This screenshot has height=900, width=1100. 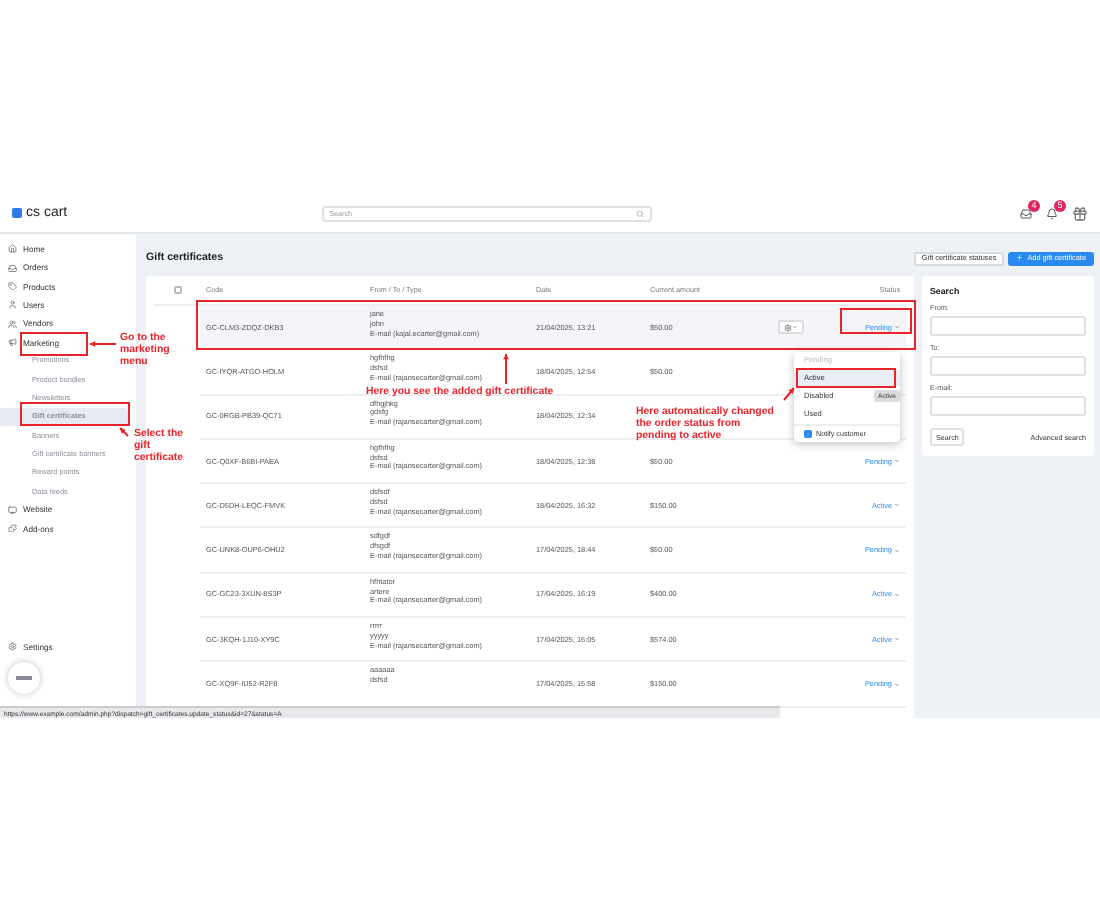 I want to click on monitor-icon, so click(x=12, y=510).